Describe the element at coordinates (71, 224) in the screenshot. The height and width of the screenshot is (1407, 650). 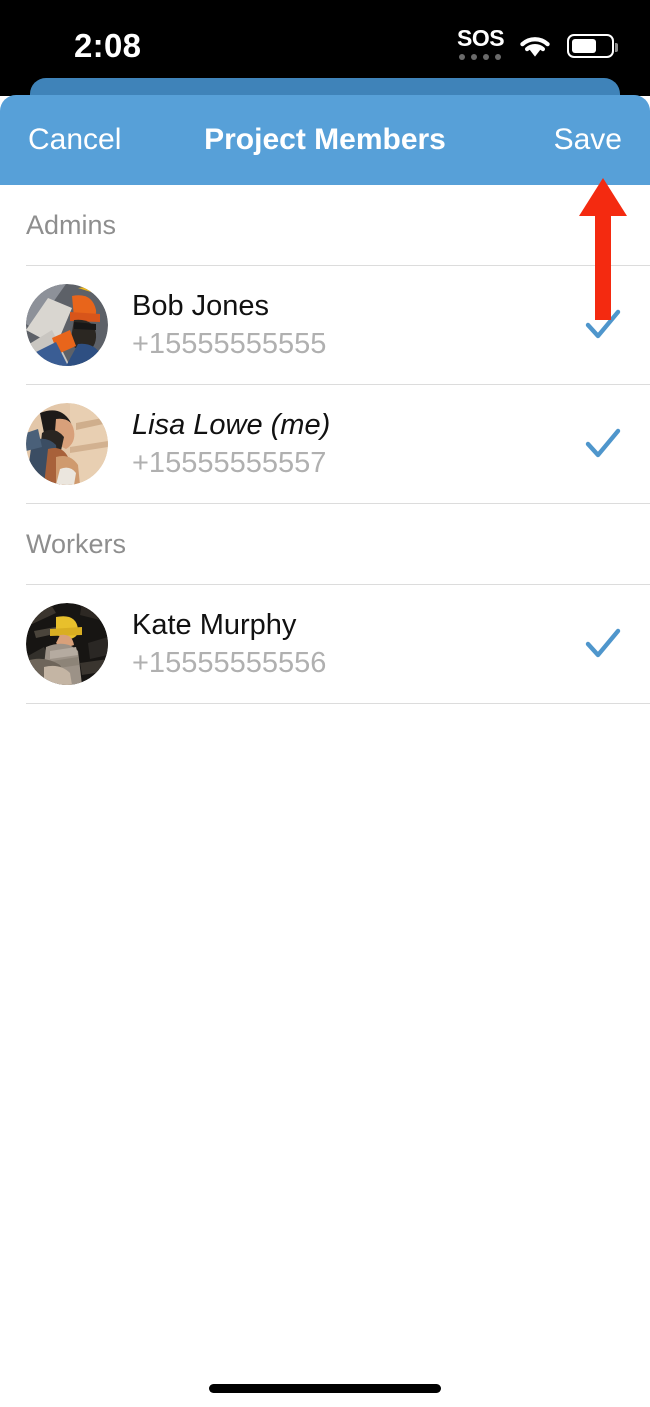
I see `section-header-admins: Admins` at that location.